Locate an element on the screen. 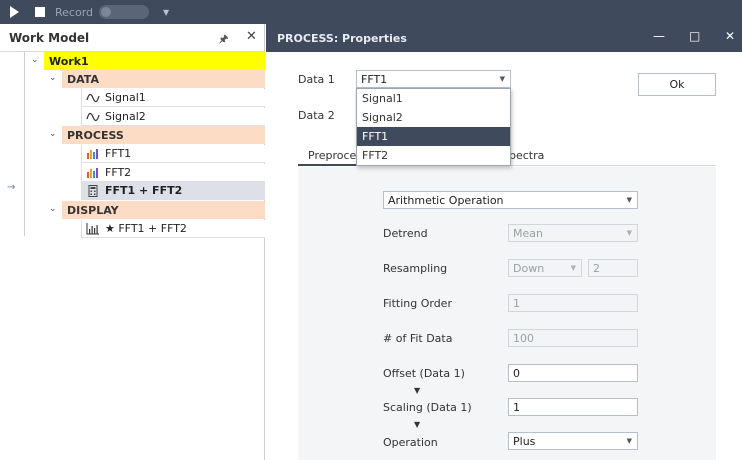 Image resolution: width=742 pixels, height=460 pixels. properties-header: PROCESS: Properties is located at coordinates (504, 38).